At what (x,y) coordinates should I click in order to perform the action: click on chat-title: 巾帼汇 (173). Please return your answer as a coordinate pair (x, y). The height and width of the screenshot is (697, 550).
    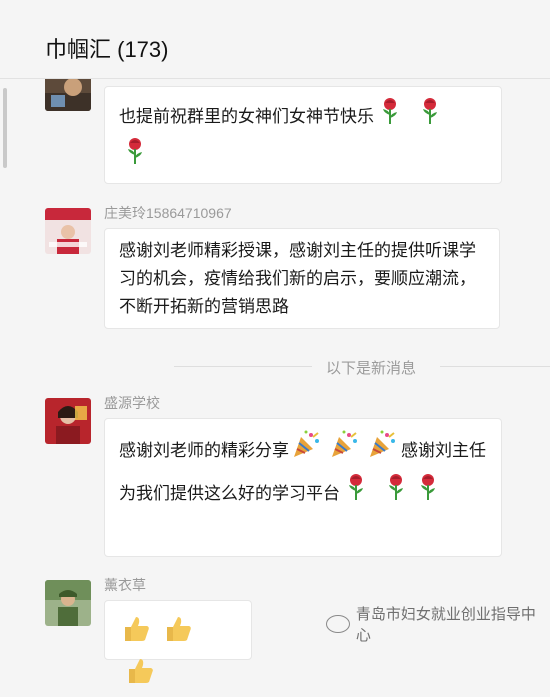
    Looking at the image, I should click on (106, 48).